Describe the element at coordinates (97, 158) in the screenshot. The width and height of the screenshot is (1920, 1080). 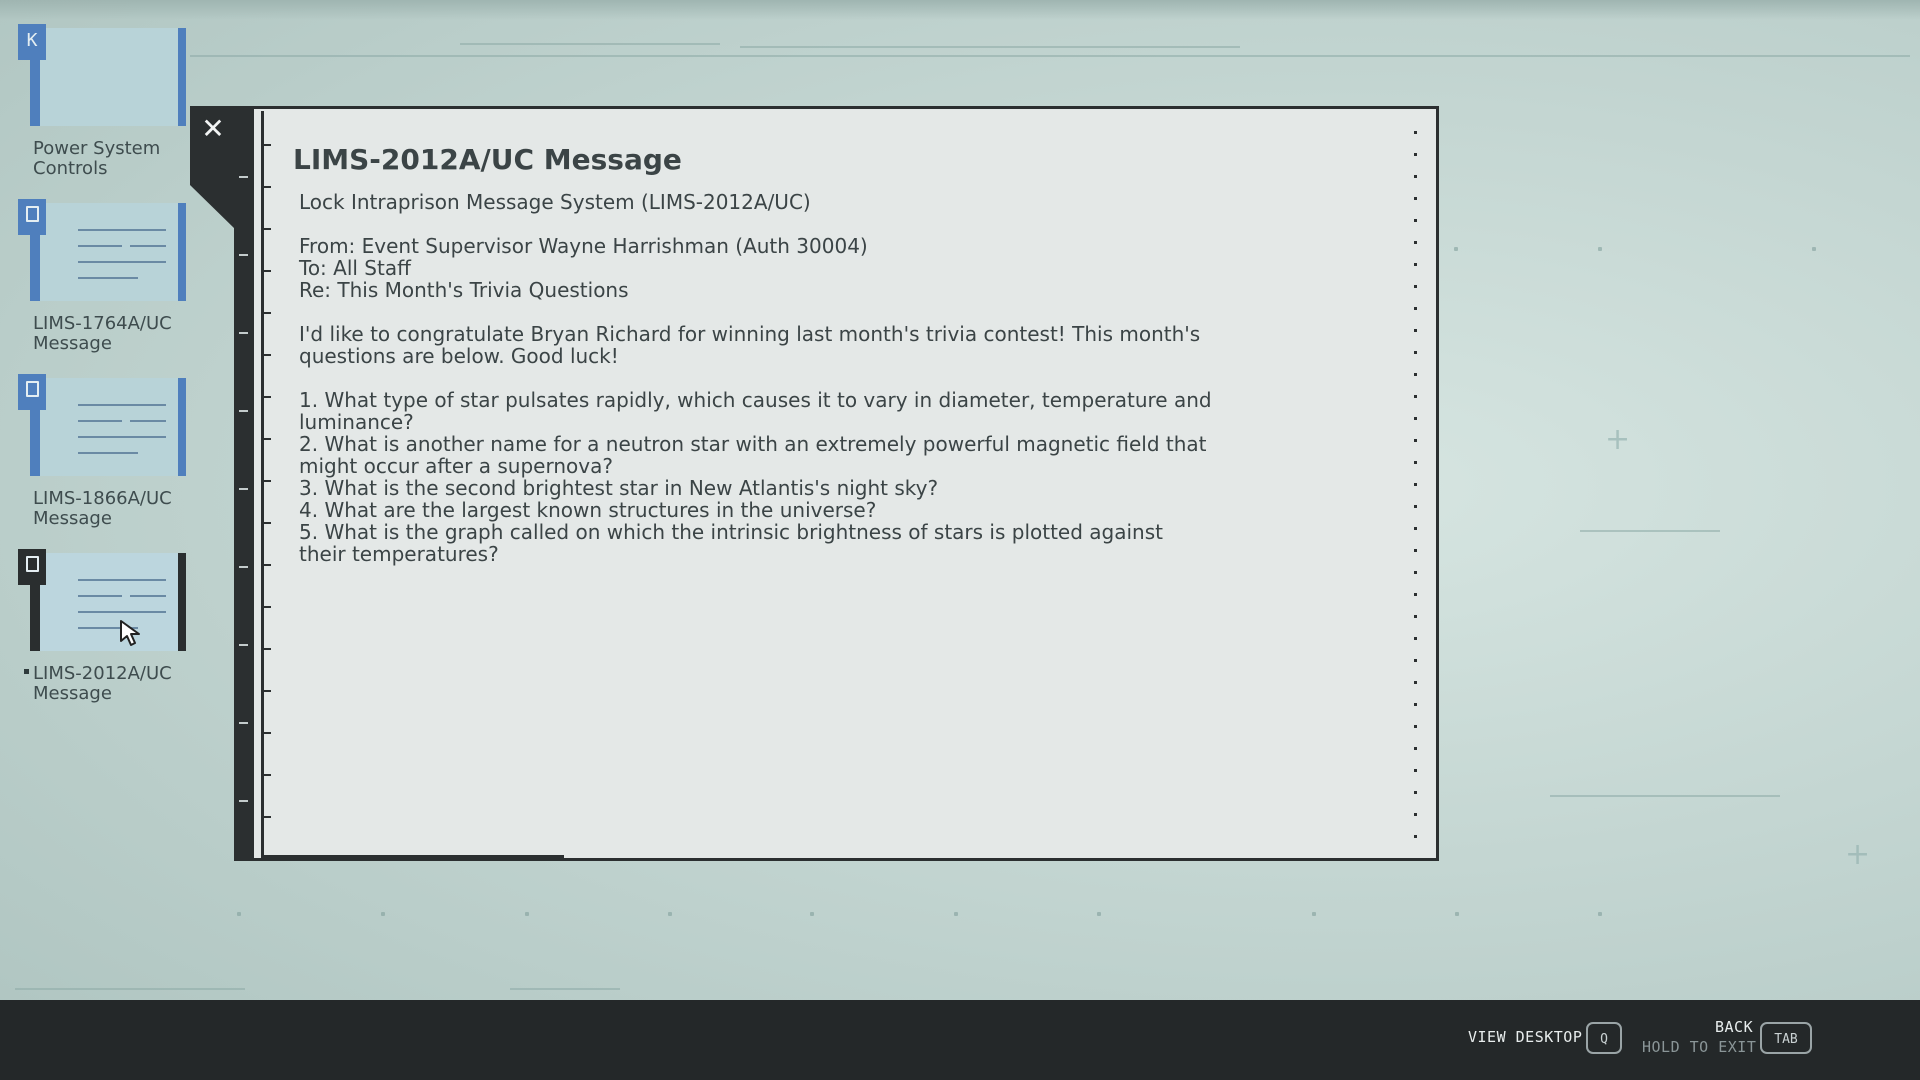
I see `sidebar-item-label: Power System Controls` at that location.